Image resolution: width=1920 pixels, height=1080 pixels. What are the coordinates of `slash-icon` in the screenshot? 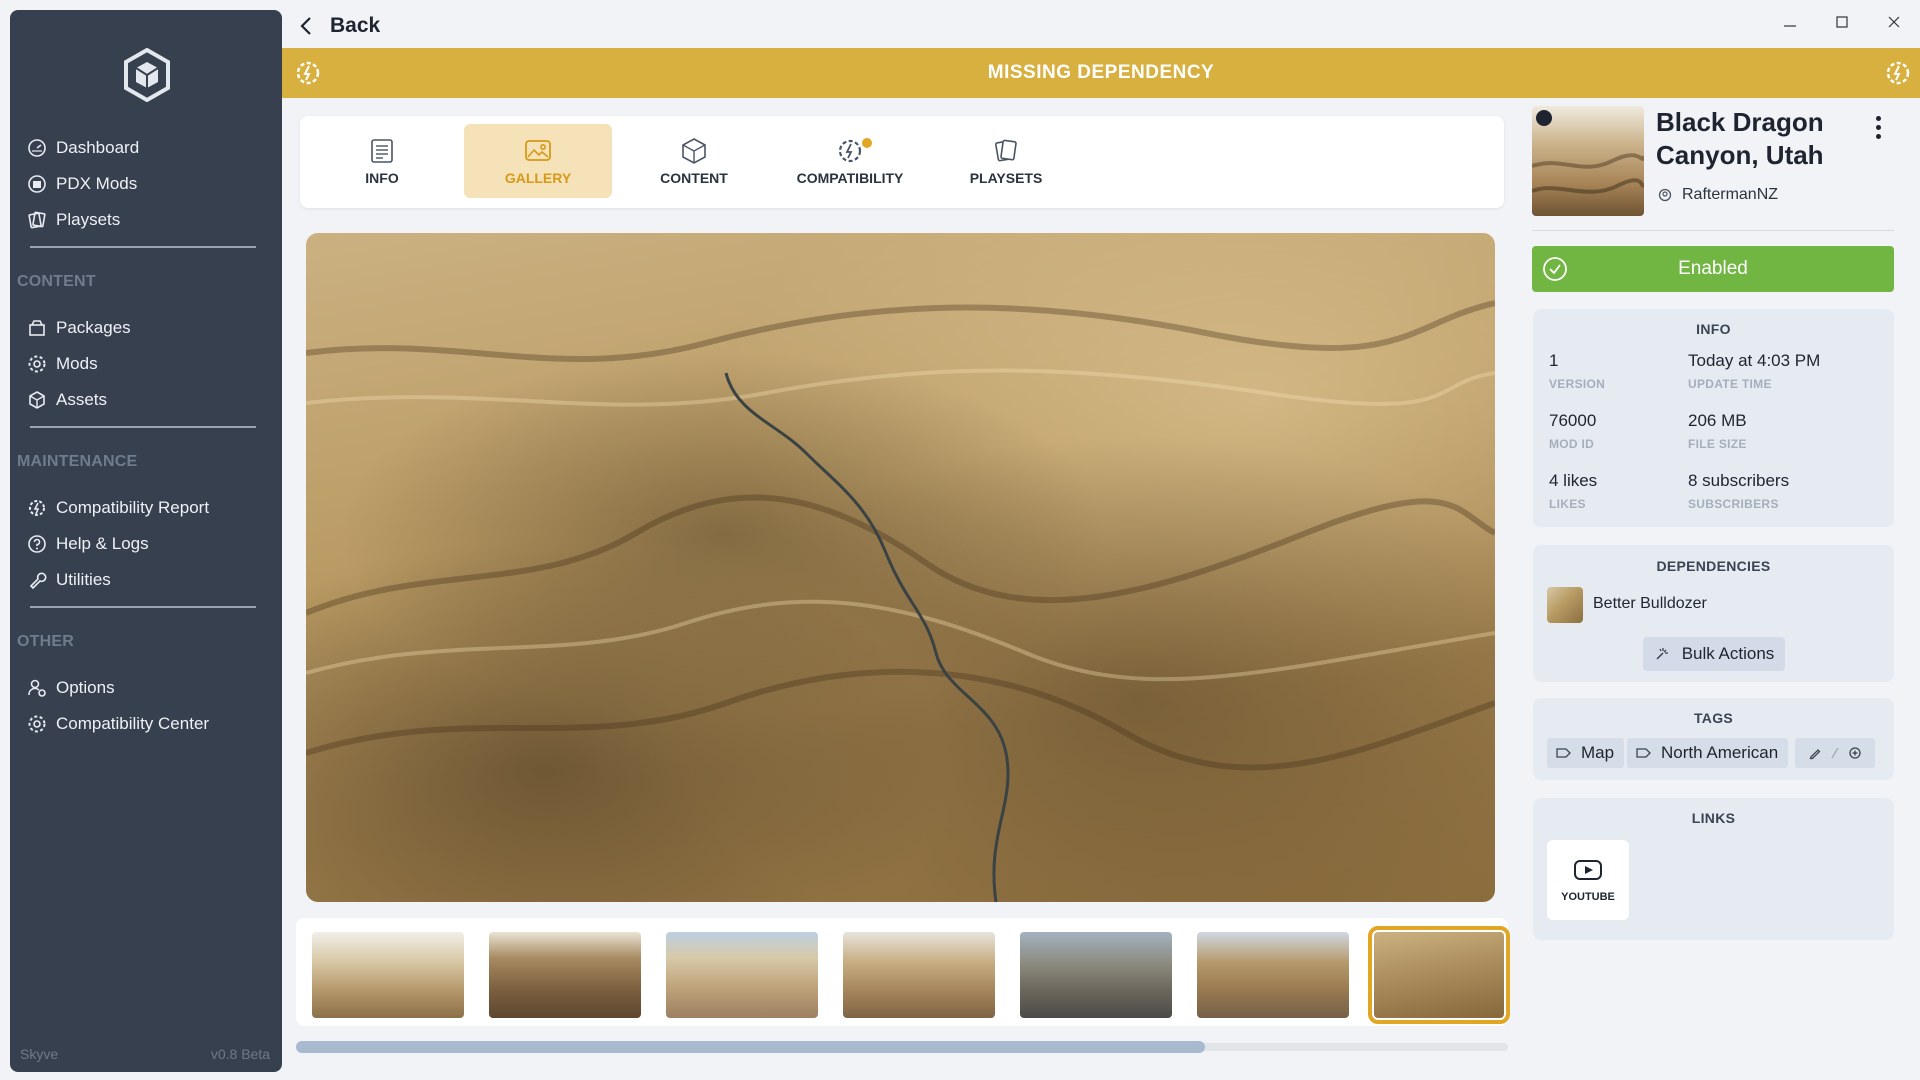 It's located at (1835, 753).